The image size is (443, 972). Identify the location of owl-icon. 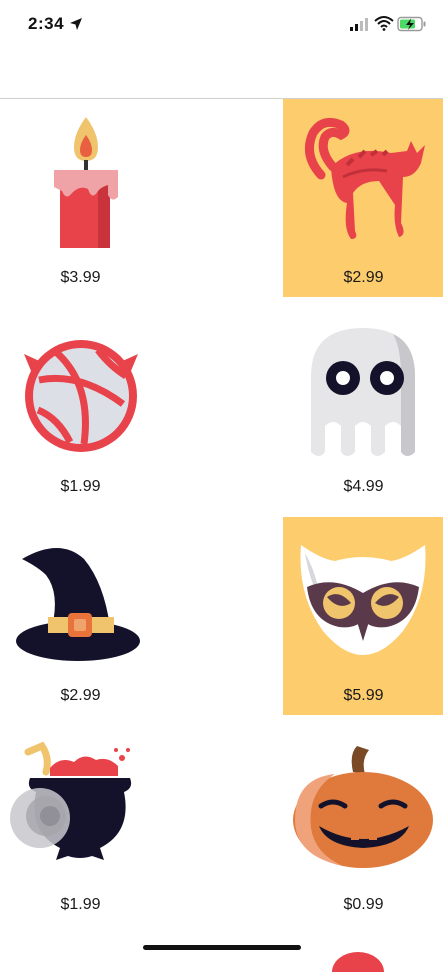
(363, 600).